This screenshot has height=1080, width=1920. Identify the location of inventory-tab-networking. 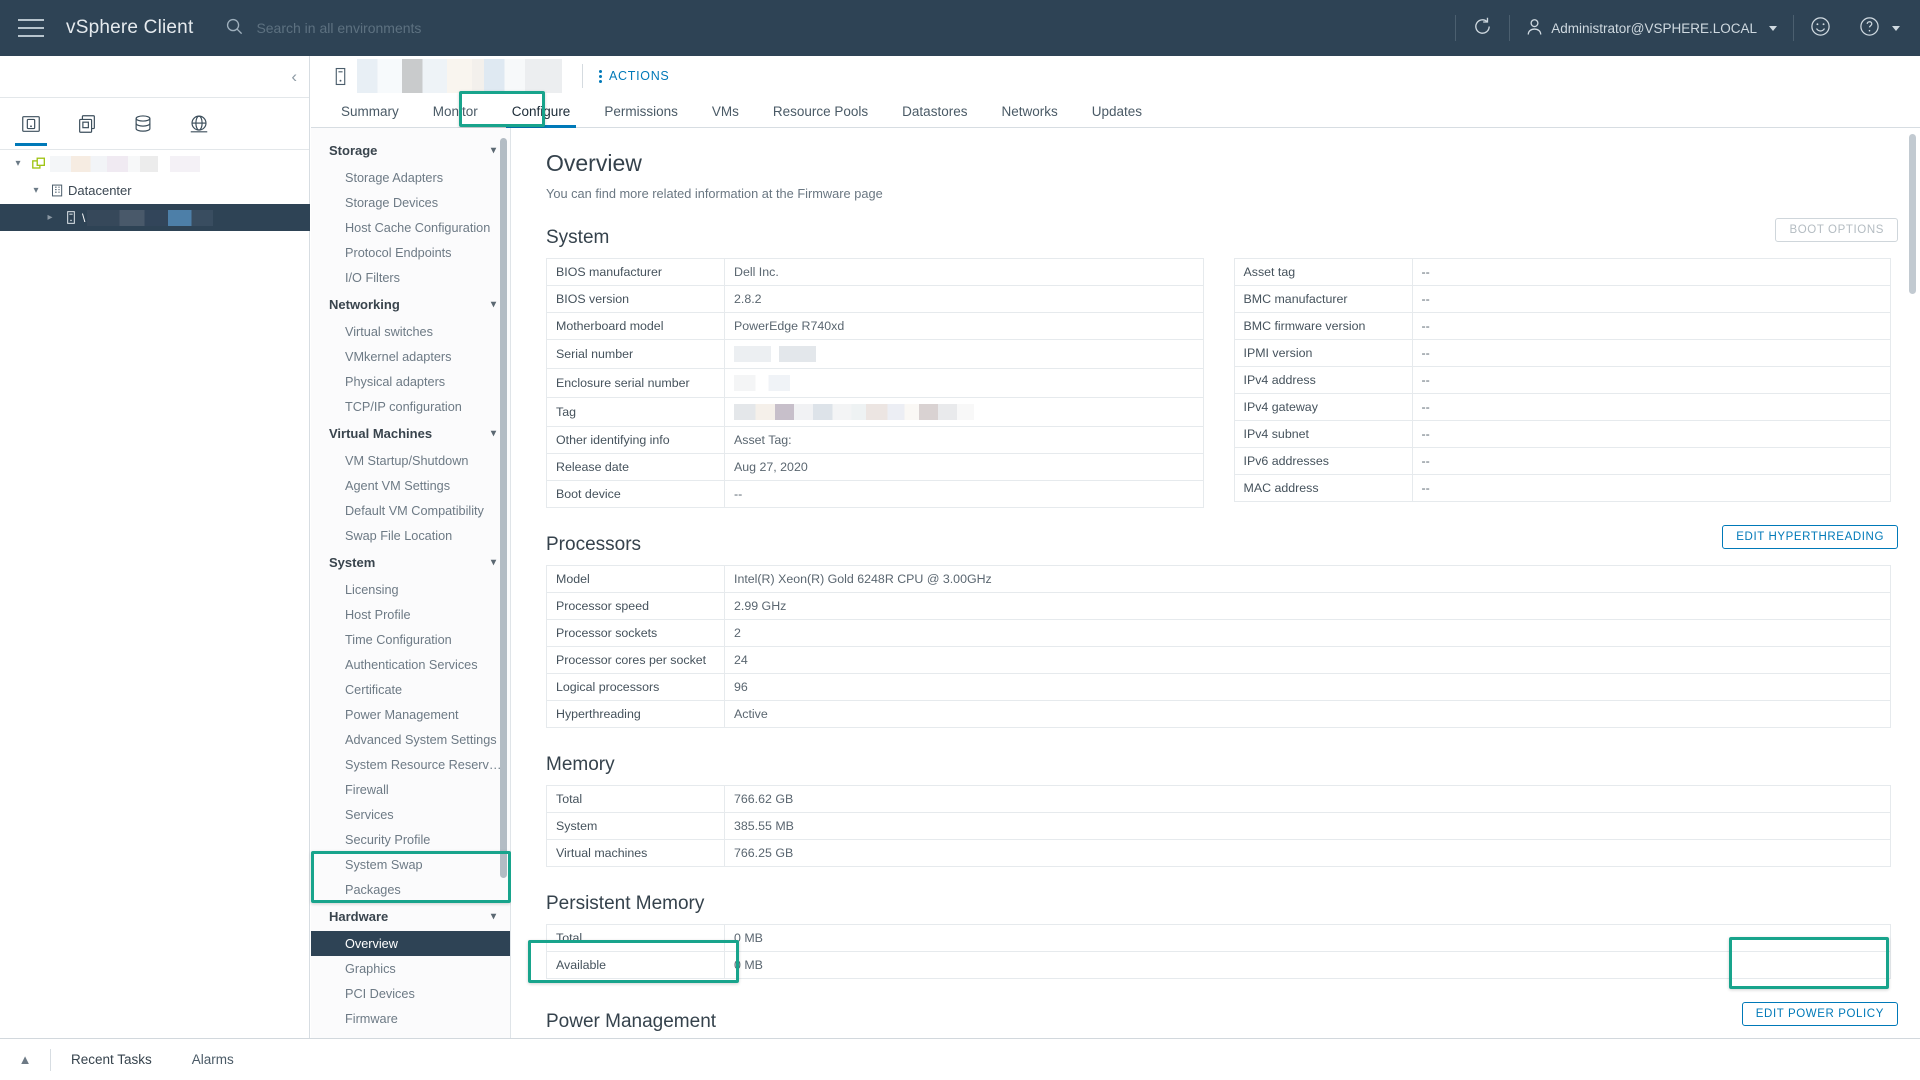
(199, 124).